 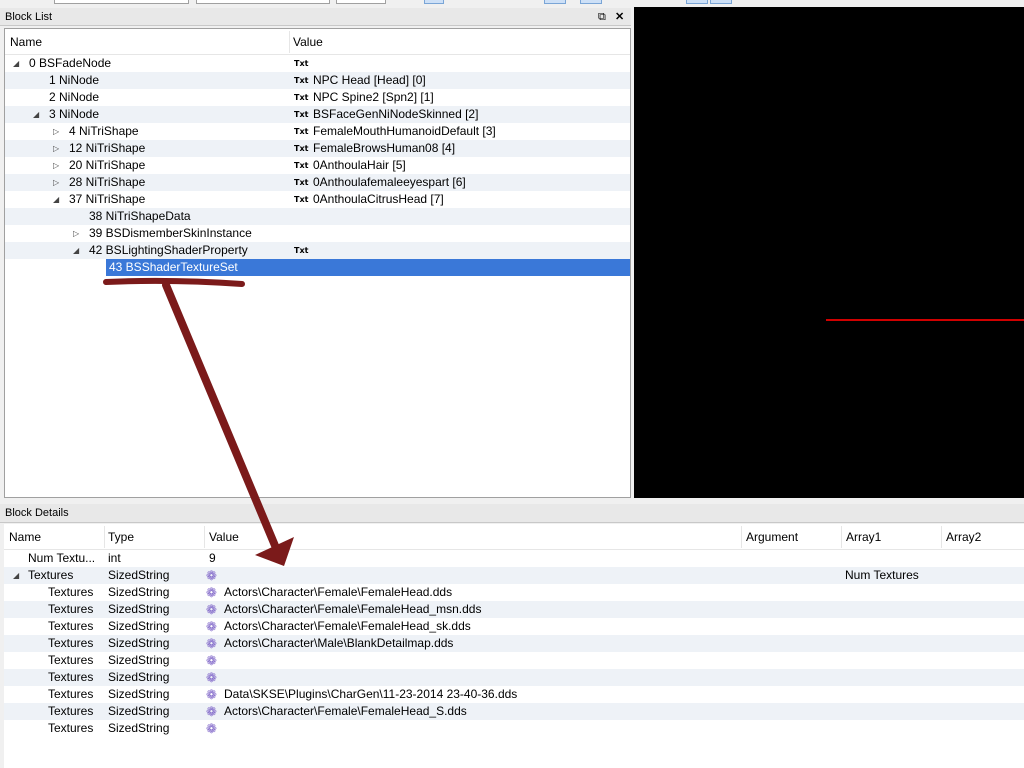 I want to click on detail-row: ◢ Textures SizedString ❁ Num Textures, so click(x=514, y=575).